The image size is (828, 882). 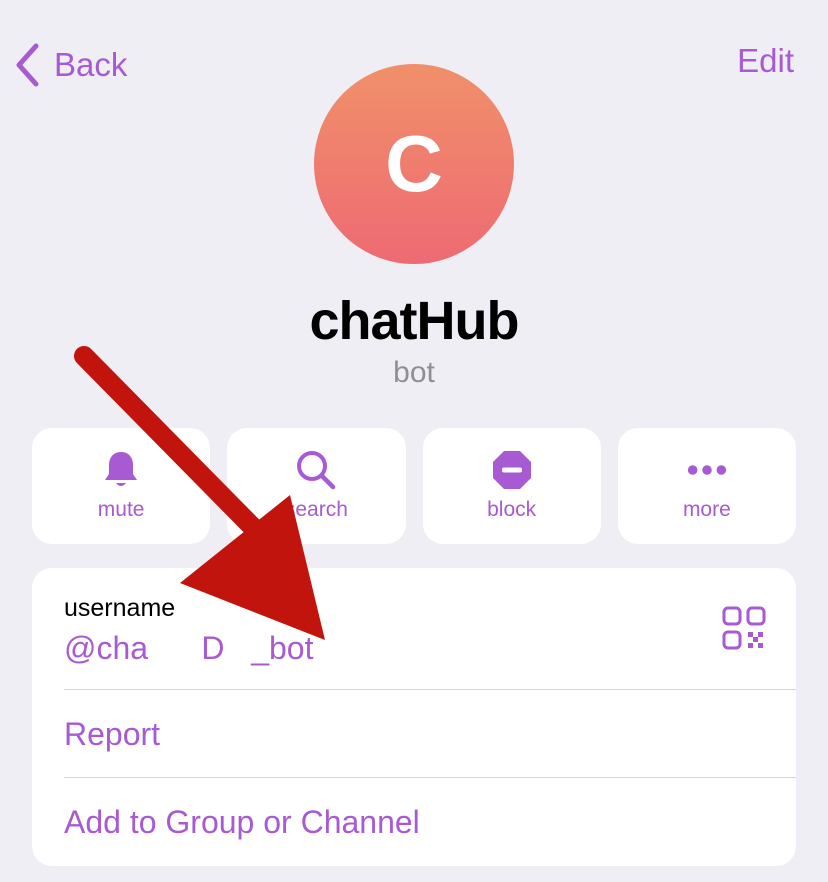 I want to click on more-icon, so click(x=707, y=470).